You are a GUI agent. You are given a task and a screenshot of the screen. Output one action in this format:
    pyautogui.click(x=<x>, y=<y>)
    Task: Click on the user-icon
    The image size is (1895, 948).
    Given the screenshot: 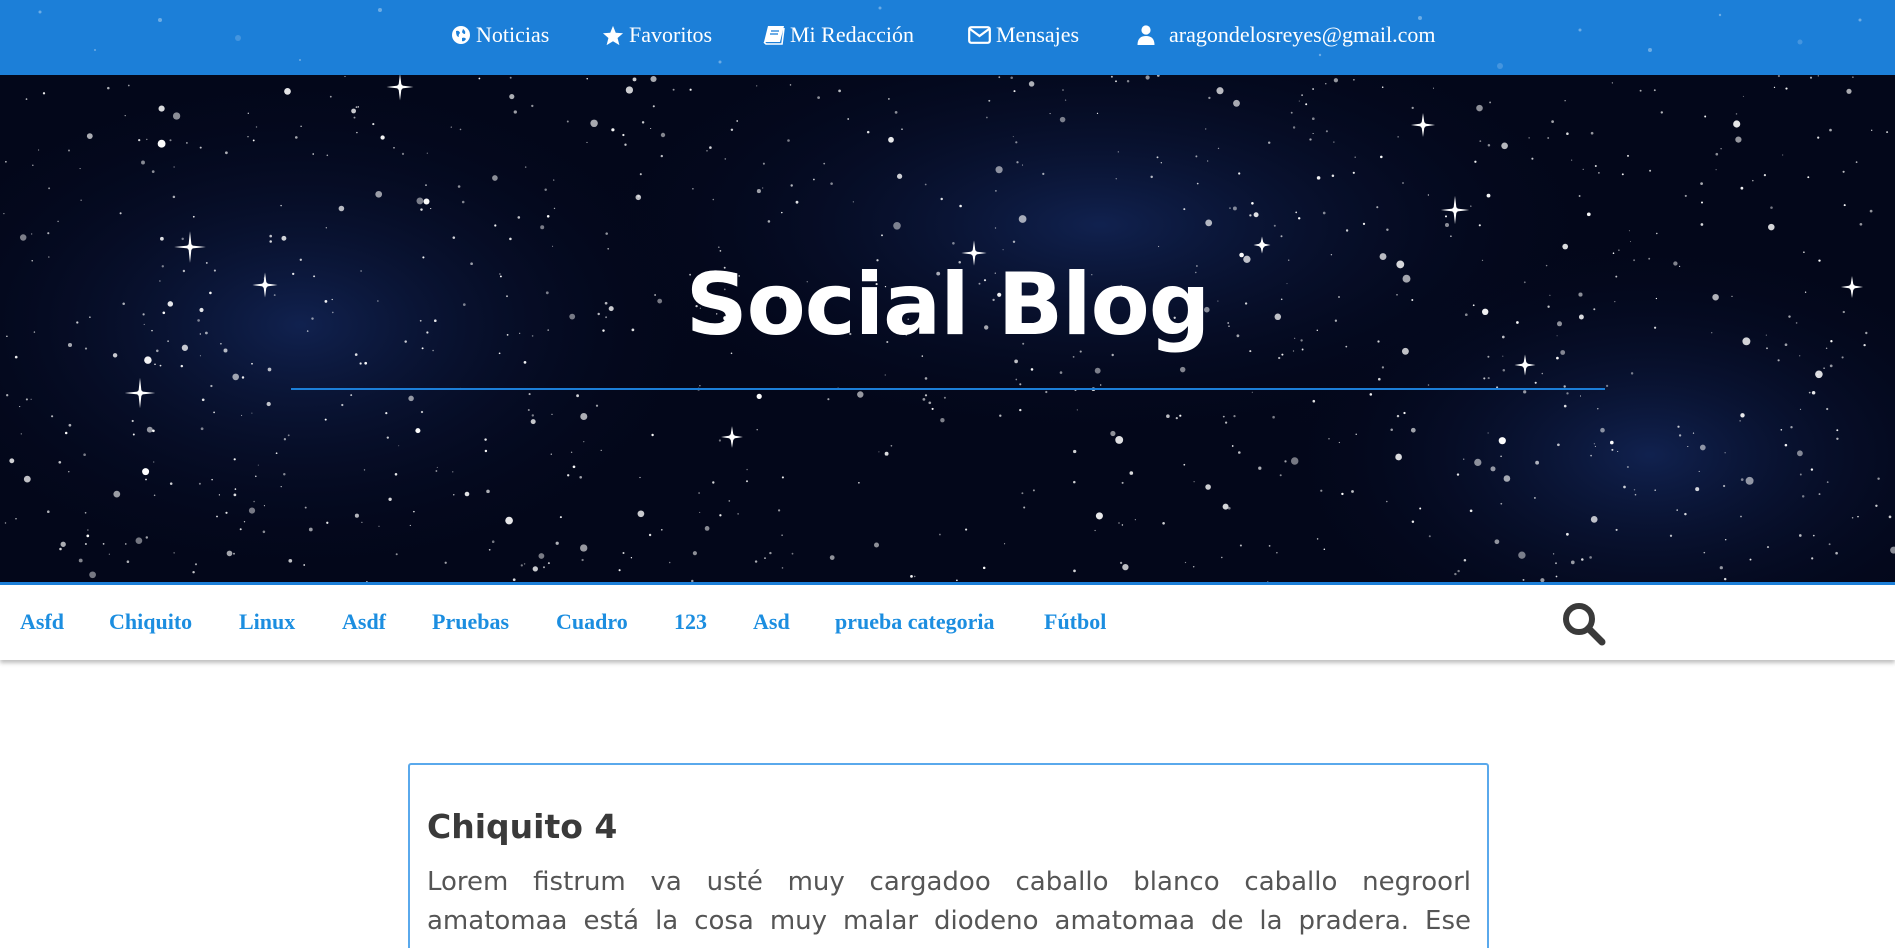 What is the action you would take?
    pyautogui.click(x=1146, y=35)
    